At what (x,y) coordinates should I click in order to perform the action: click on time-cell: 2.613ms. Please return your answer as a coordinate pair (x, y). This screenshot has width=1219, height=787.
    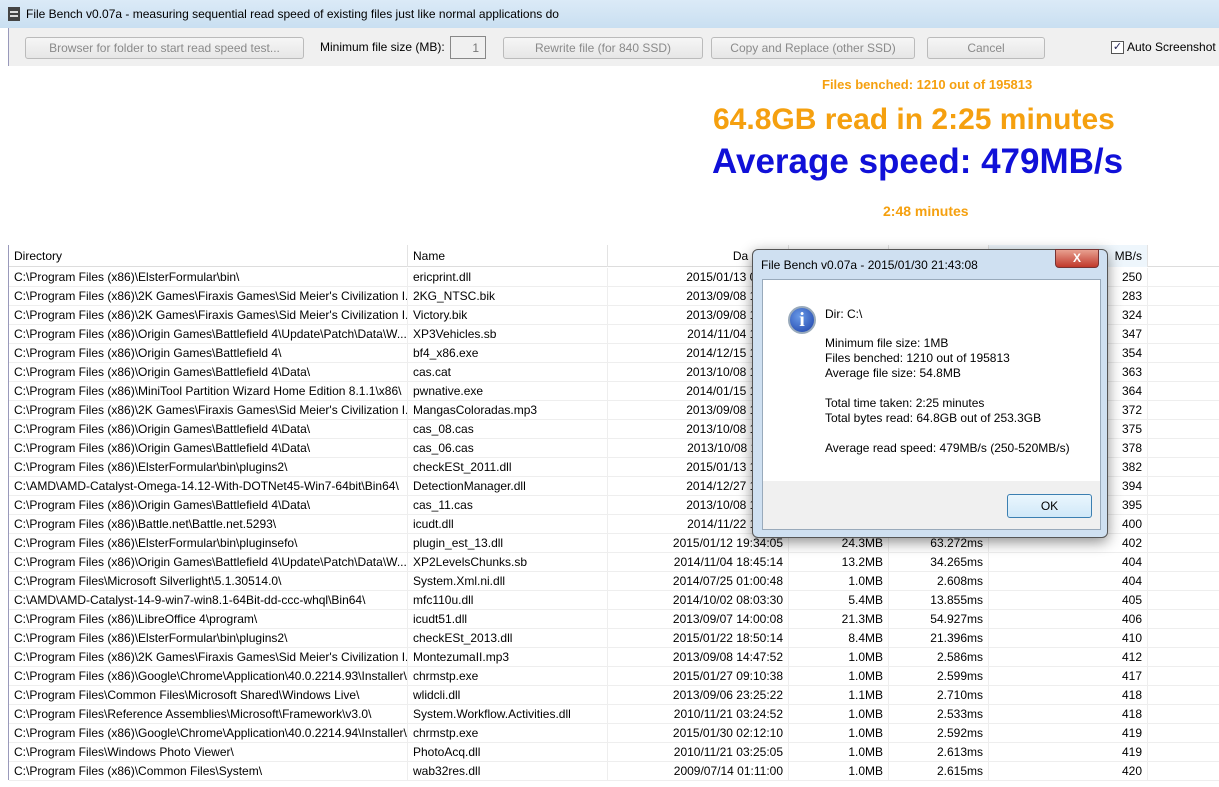
    Looking at the image, I should click on (939, 752).